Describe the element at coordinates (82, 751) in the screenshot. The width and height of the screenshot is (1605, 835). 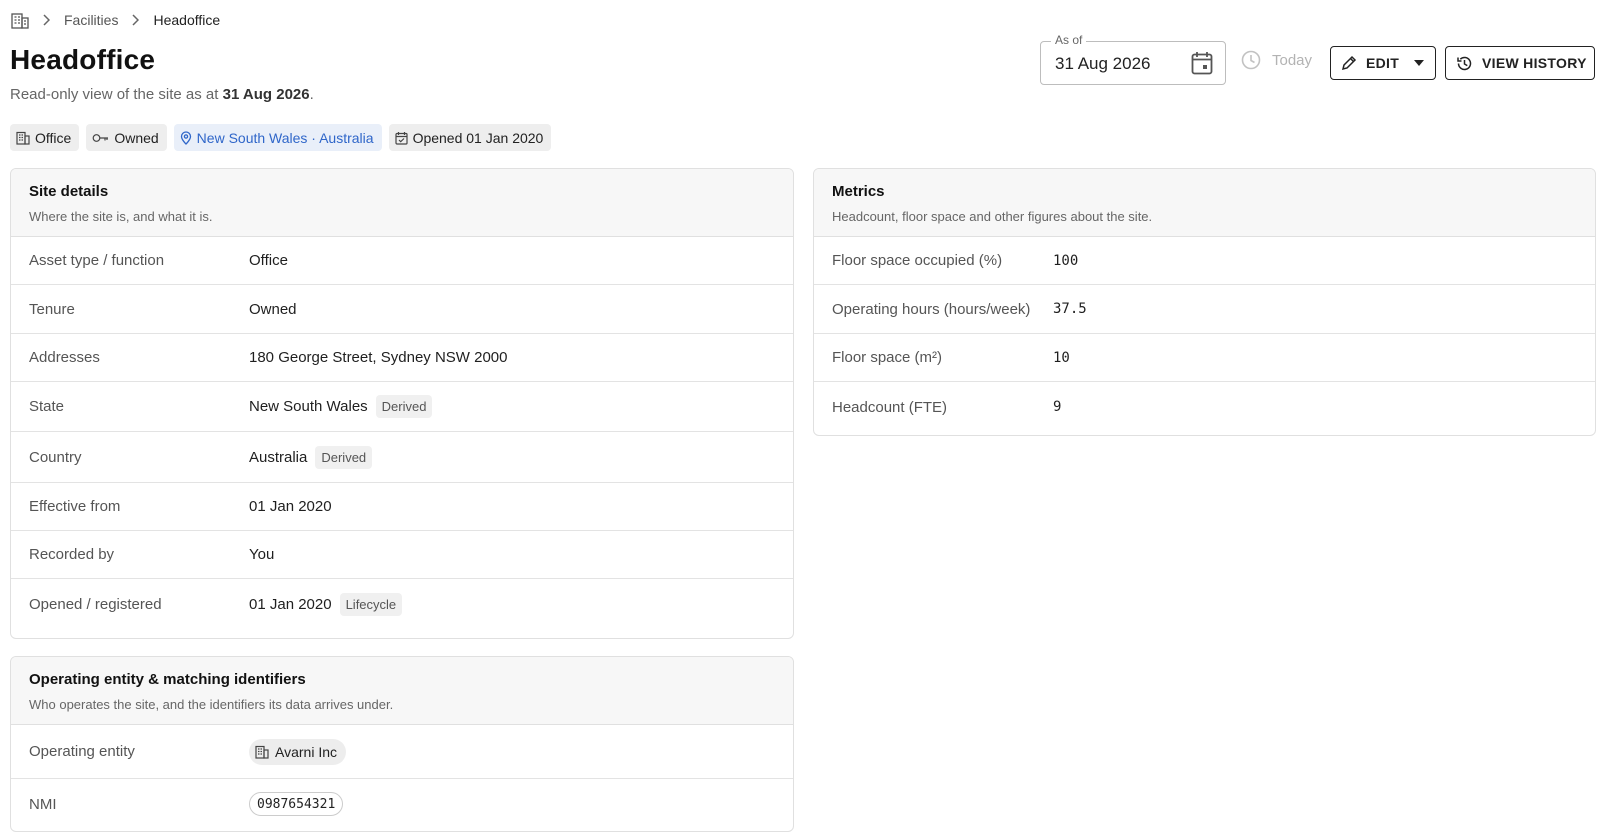
I see `entity-label: Operating entity` at that location.